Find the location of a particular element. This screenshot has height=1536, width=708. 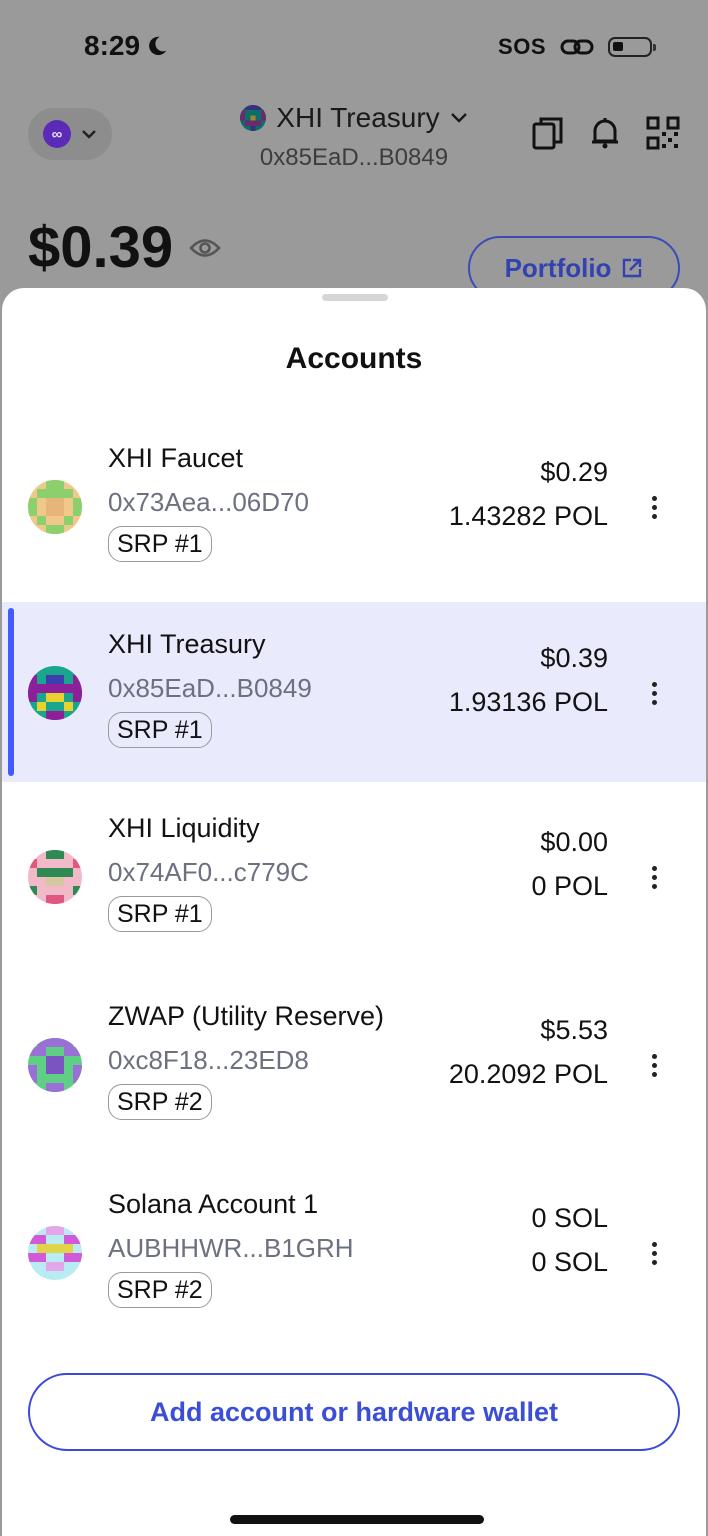

sheet-grabber is located at coordinates (355, 297).